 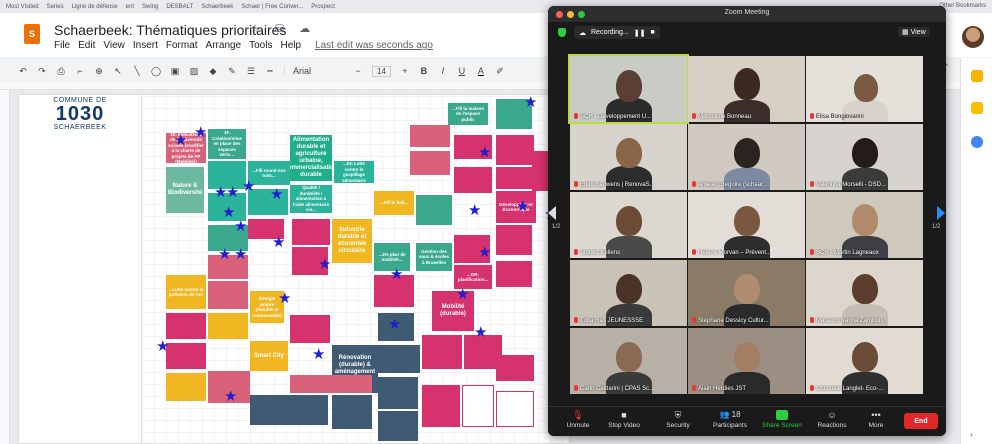 What do you see at coordinates (260, 45) in the screenshot?
I see `menu-tools: Tools` at bounding box center [260, 45].